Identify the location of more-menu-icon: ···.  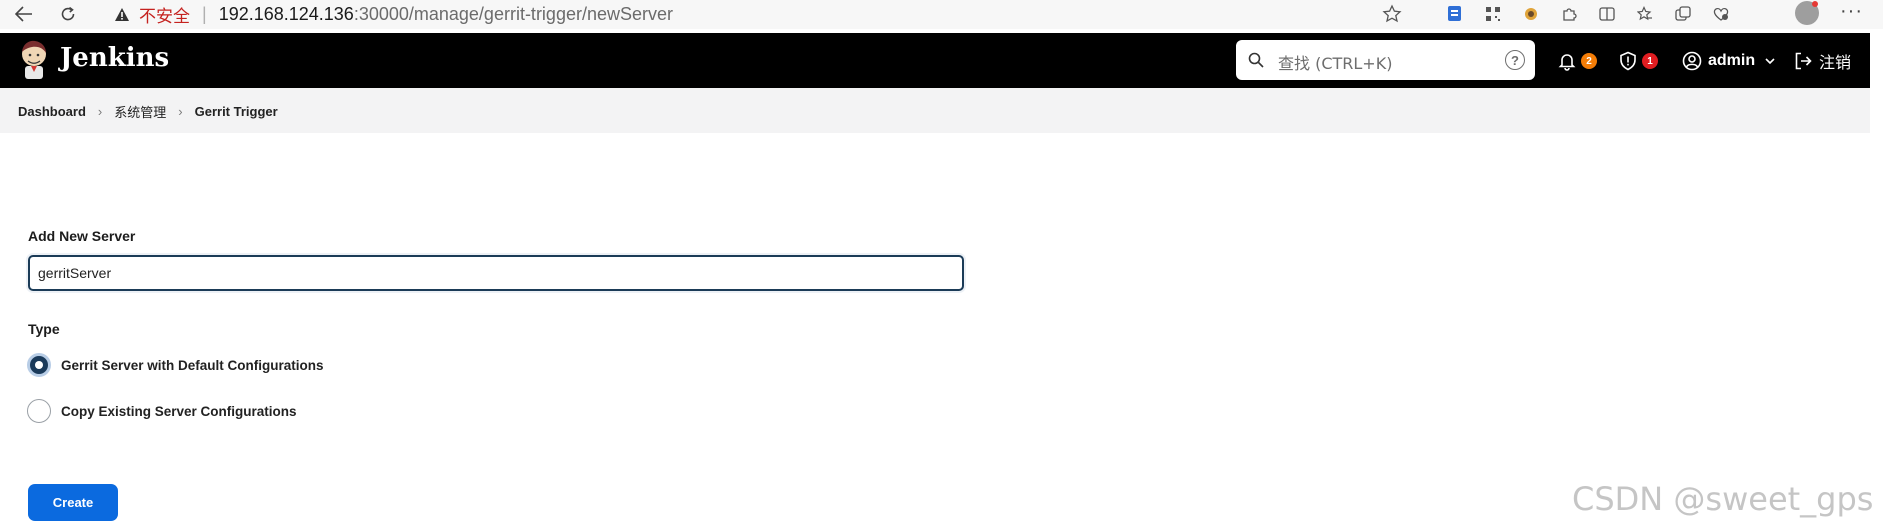
(1851, 11).